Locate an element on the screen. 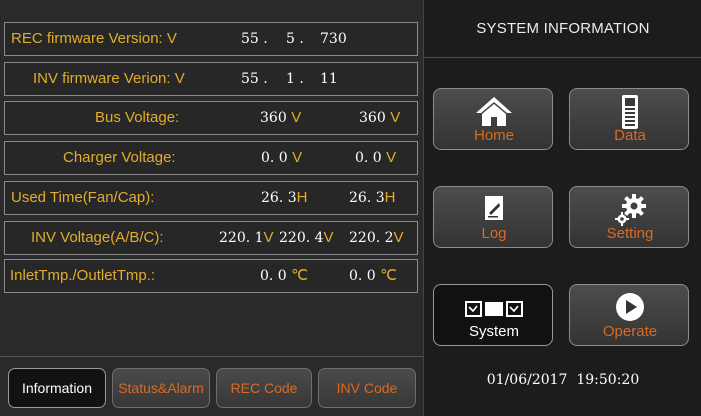 This screenshot has width=701, height=416. inv-voltage-a: 220. 1V is located at coordinates (246, 237).